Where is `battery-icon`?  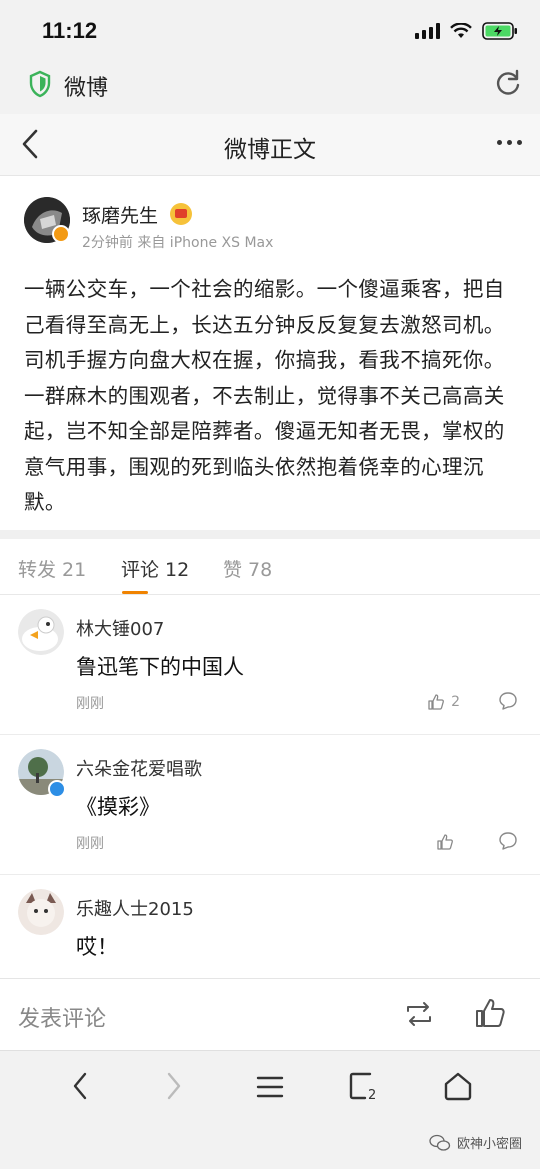 battery-icon is located at coordinates (499, 31).